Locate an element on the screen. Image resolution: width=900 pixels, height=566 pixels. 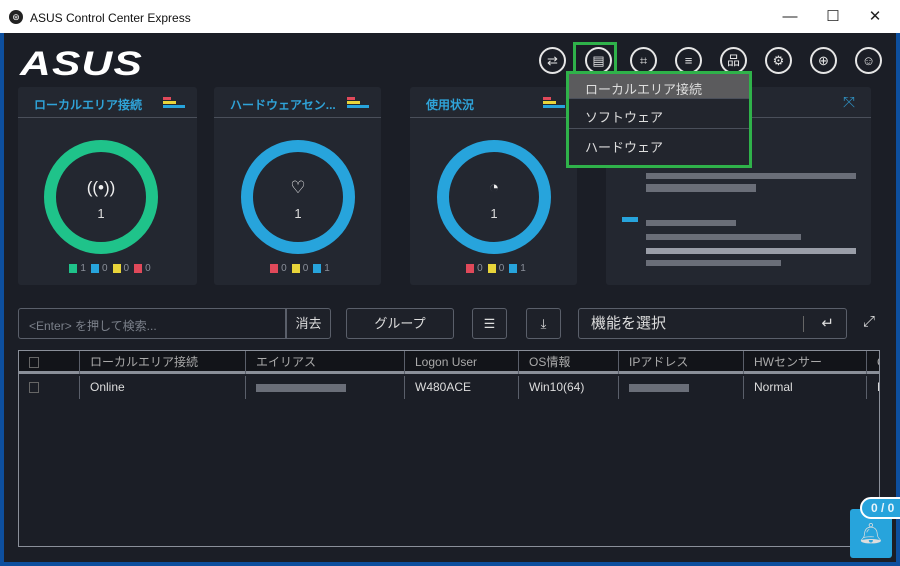
fullscreen-icon: ⤢ is located at coordinates (869, 321).